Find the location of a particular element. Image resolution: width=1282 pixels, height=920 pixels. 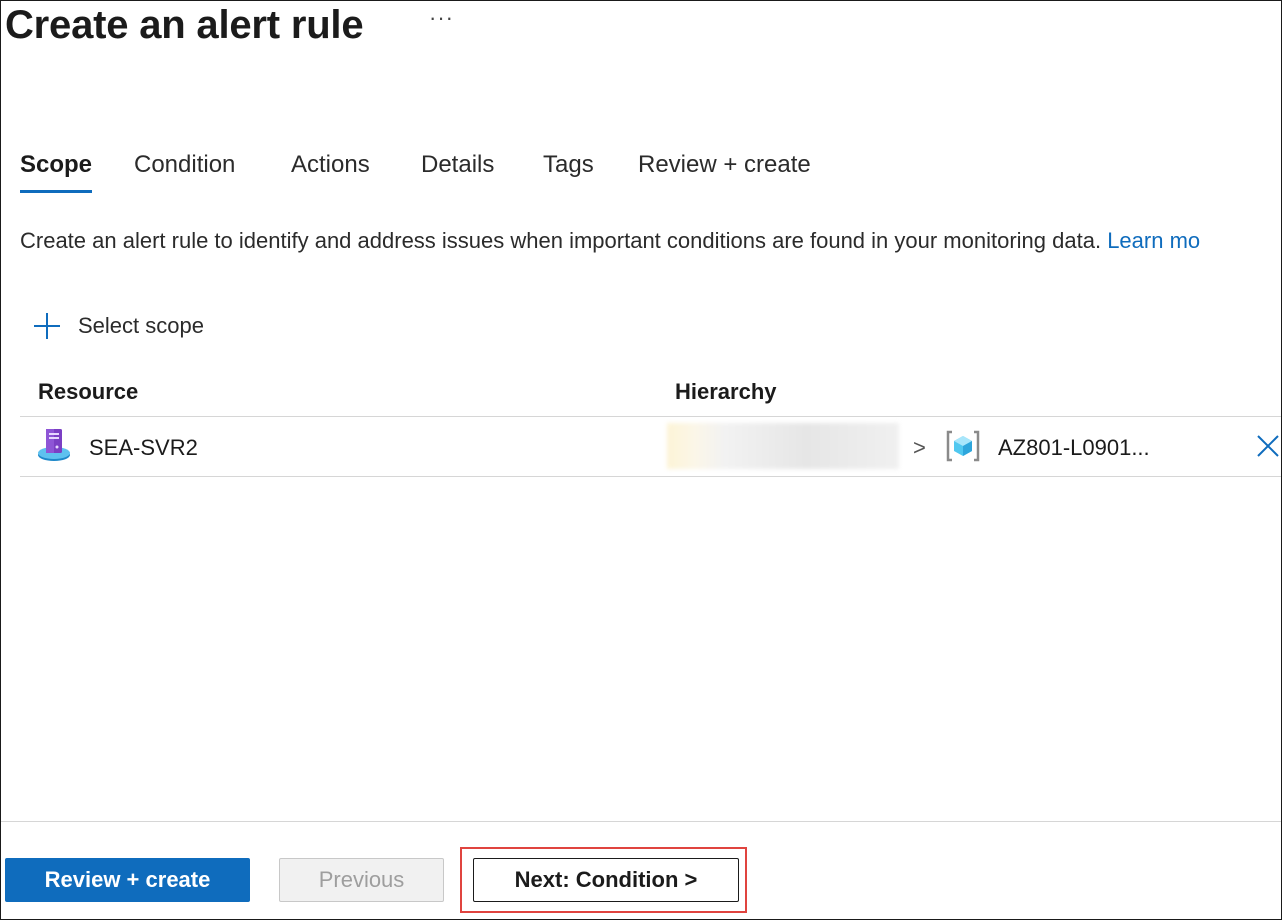

select-scope-label: Select scope is located at coordinates (141, 325).